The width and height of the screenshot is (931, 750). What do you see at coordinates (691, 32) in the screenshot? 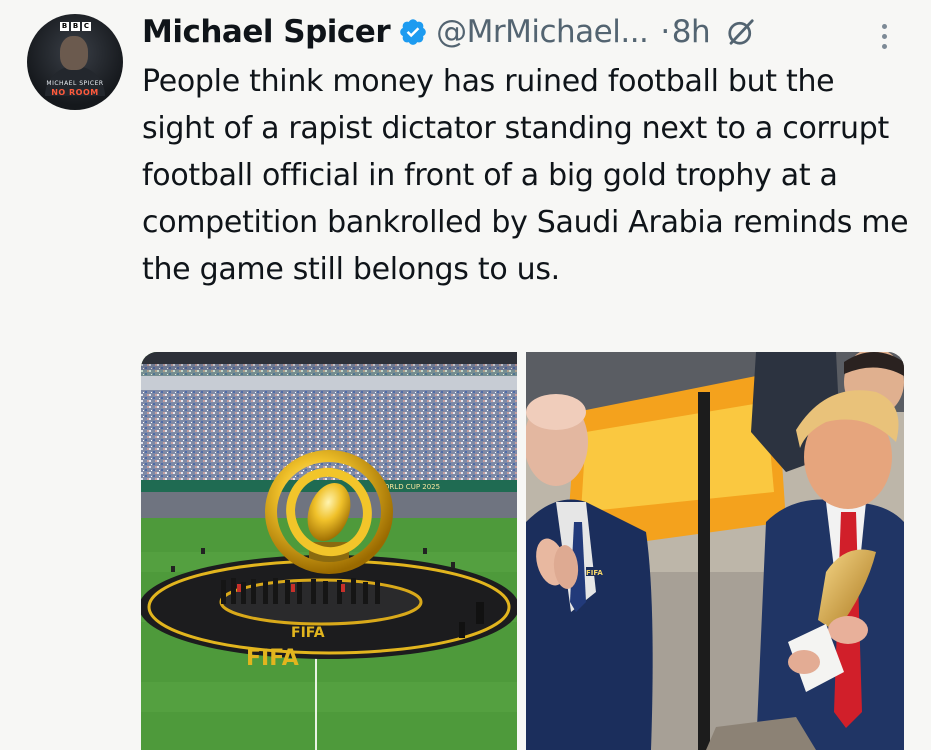
I see `timestamp: 8h` at bounding box center [691, 32].